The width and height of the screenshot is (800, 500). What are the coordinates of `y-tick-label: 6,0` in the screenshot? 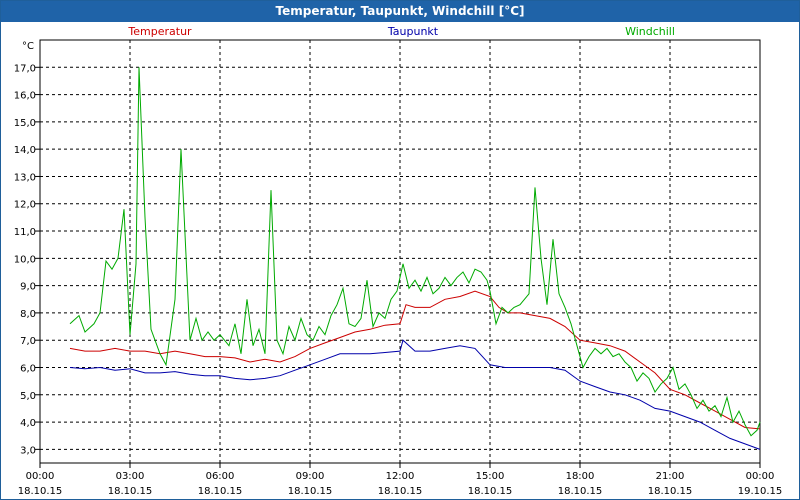 It's located at (28, 368).